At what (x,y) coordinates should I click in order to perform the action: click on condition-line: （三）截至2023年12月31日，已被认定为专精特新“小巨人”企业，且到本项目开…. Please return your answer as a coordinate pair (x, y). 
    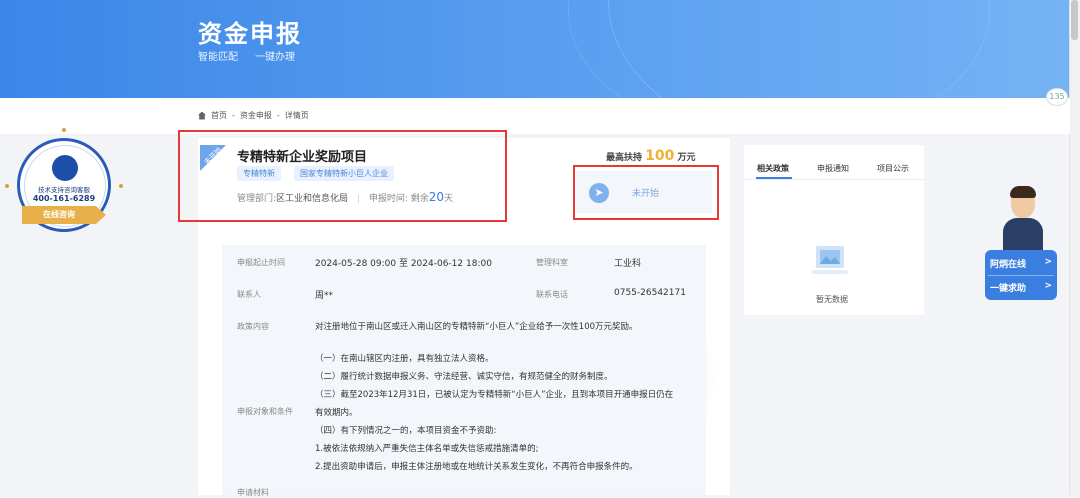
    Looking at the image, I should click on (494, 395).